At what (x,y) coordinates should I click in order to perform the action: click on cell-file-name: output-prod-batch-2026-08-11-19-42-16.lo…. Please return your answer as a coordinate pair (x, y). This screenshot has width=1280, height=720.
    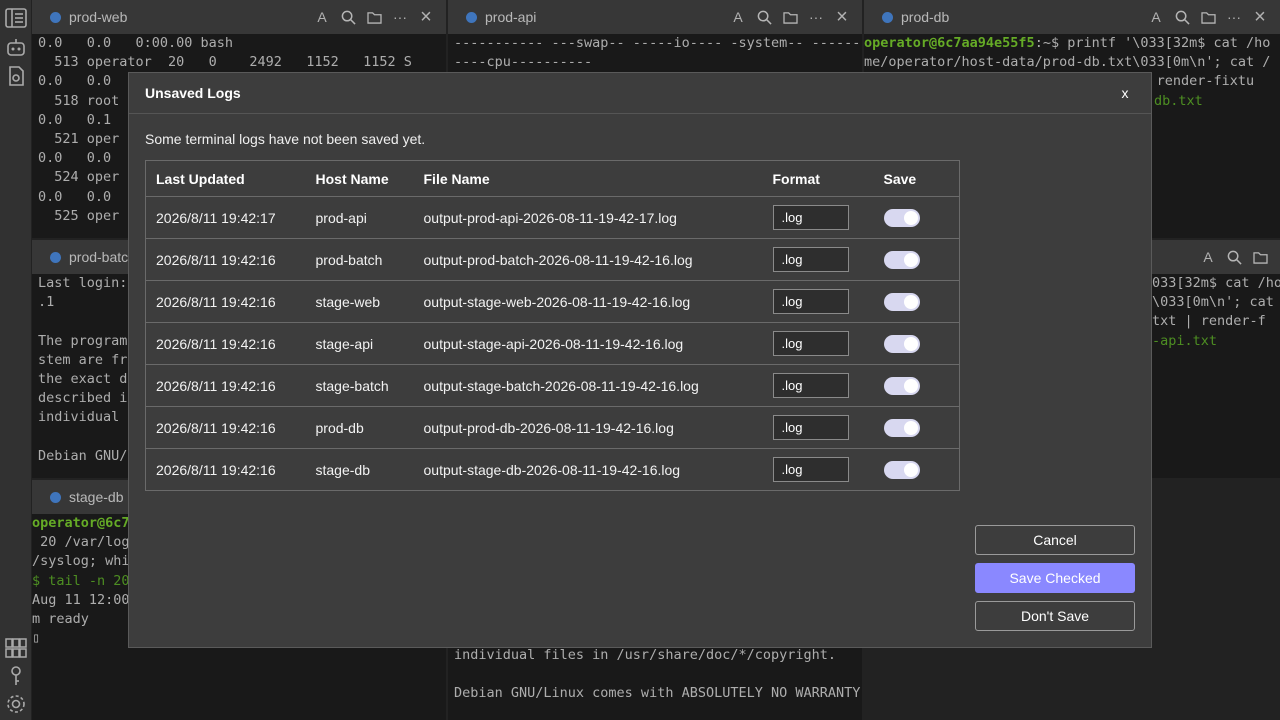
    Looking at the image, I should click on (588, 259).